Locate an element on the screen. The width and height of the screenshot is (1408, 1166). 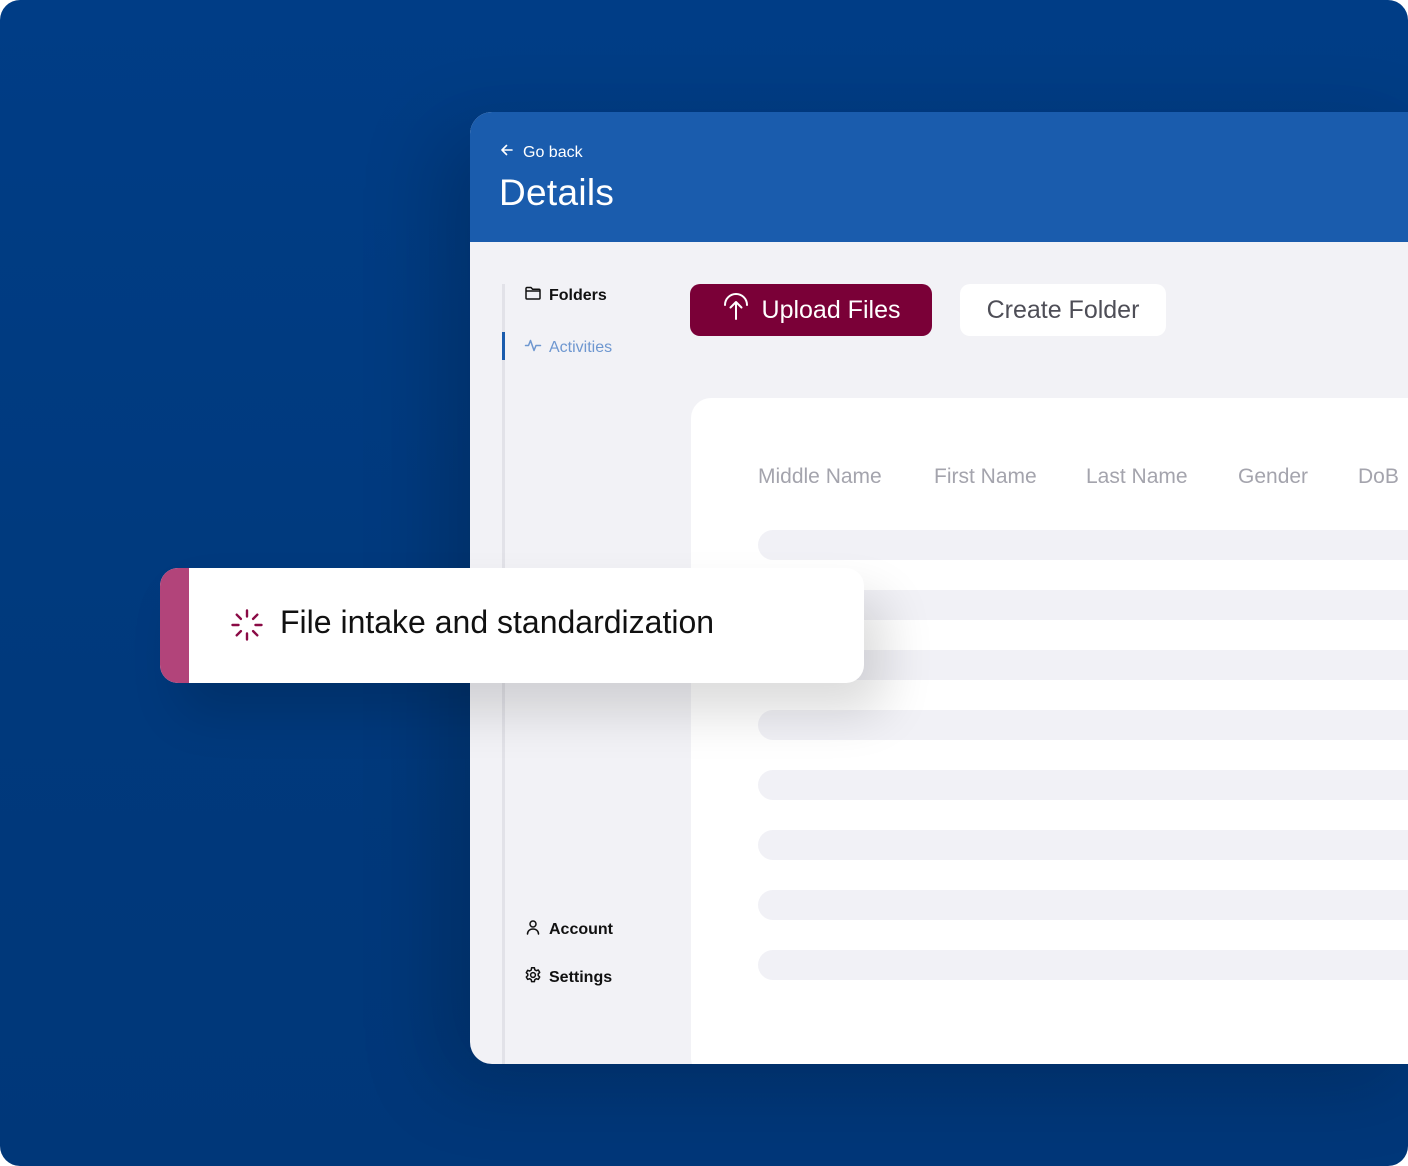
toast-message: File intake and standardization is located at coordinates (497, 622).